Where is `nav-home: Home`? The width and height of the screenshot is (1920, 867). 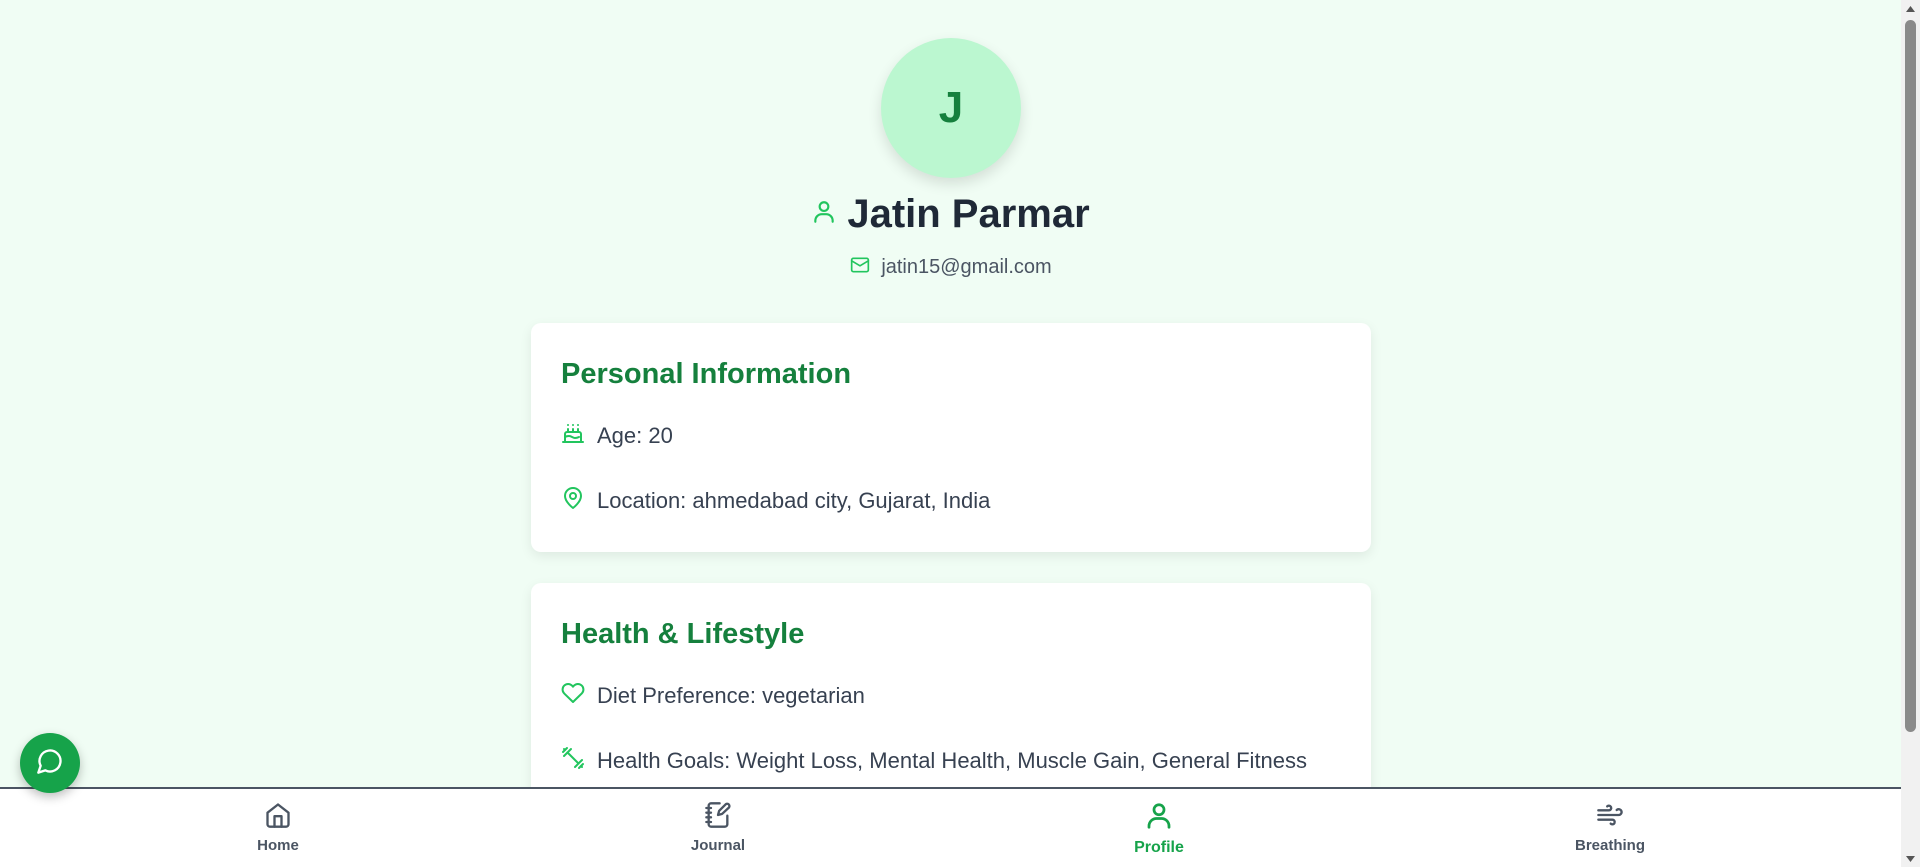
nav-home: Home is located at coordinates (278, 827).